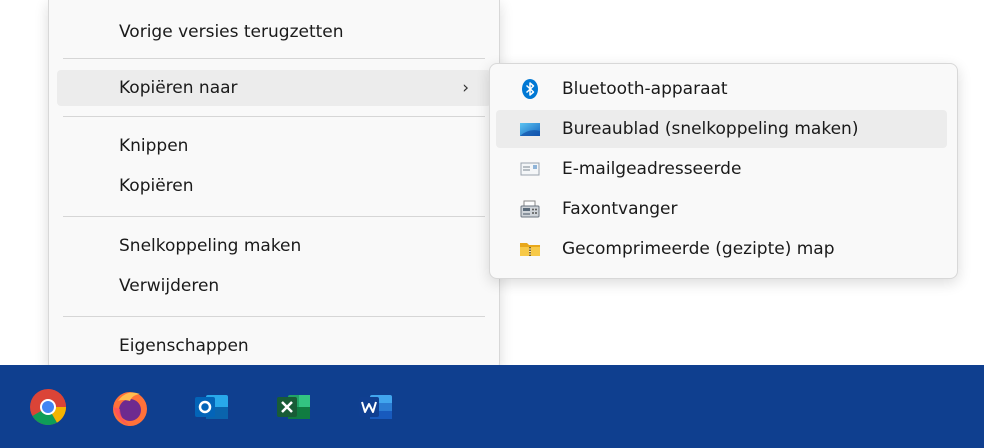 This screenshot has height=448, width=984. Describe the element at coordinates (530, 89) in the screenshot. I see `bluetooth-icon` at that location.